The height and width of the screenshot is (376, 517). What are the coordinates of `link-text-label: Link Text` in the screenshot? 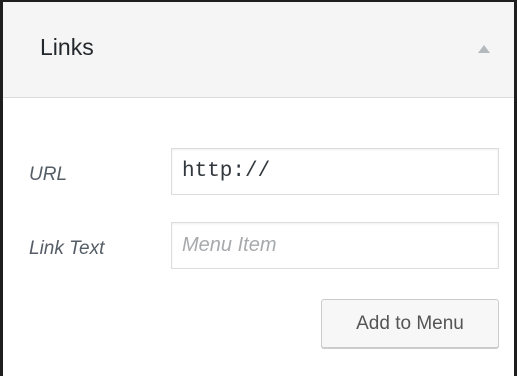 It's located at (67, 248).